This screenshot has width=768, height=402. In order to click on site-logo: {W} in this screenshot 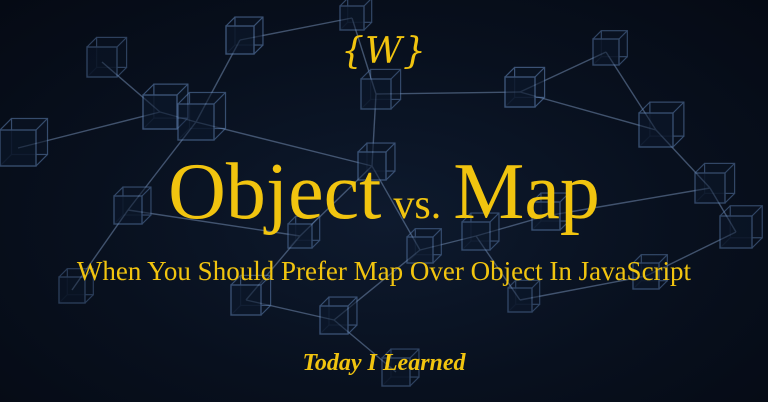, I will do `click(384, 52)`.